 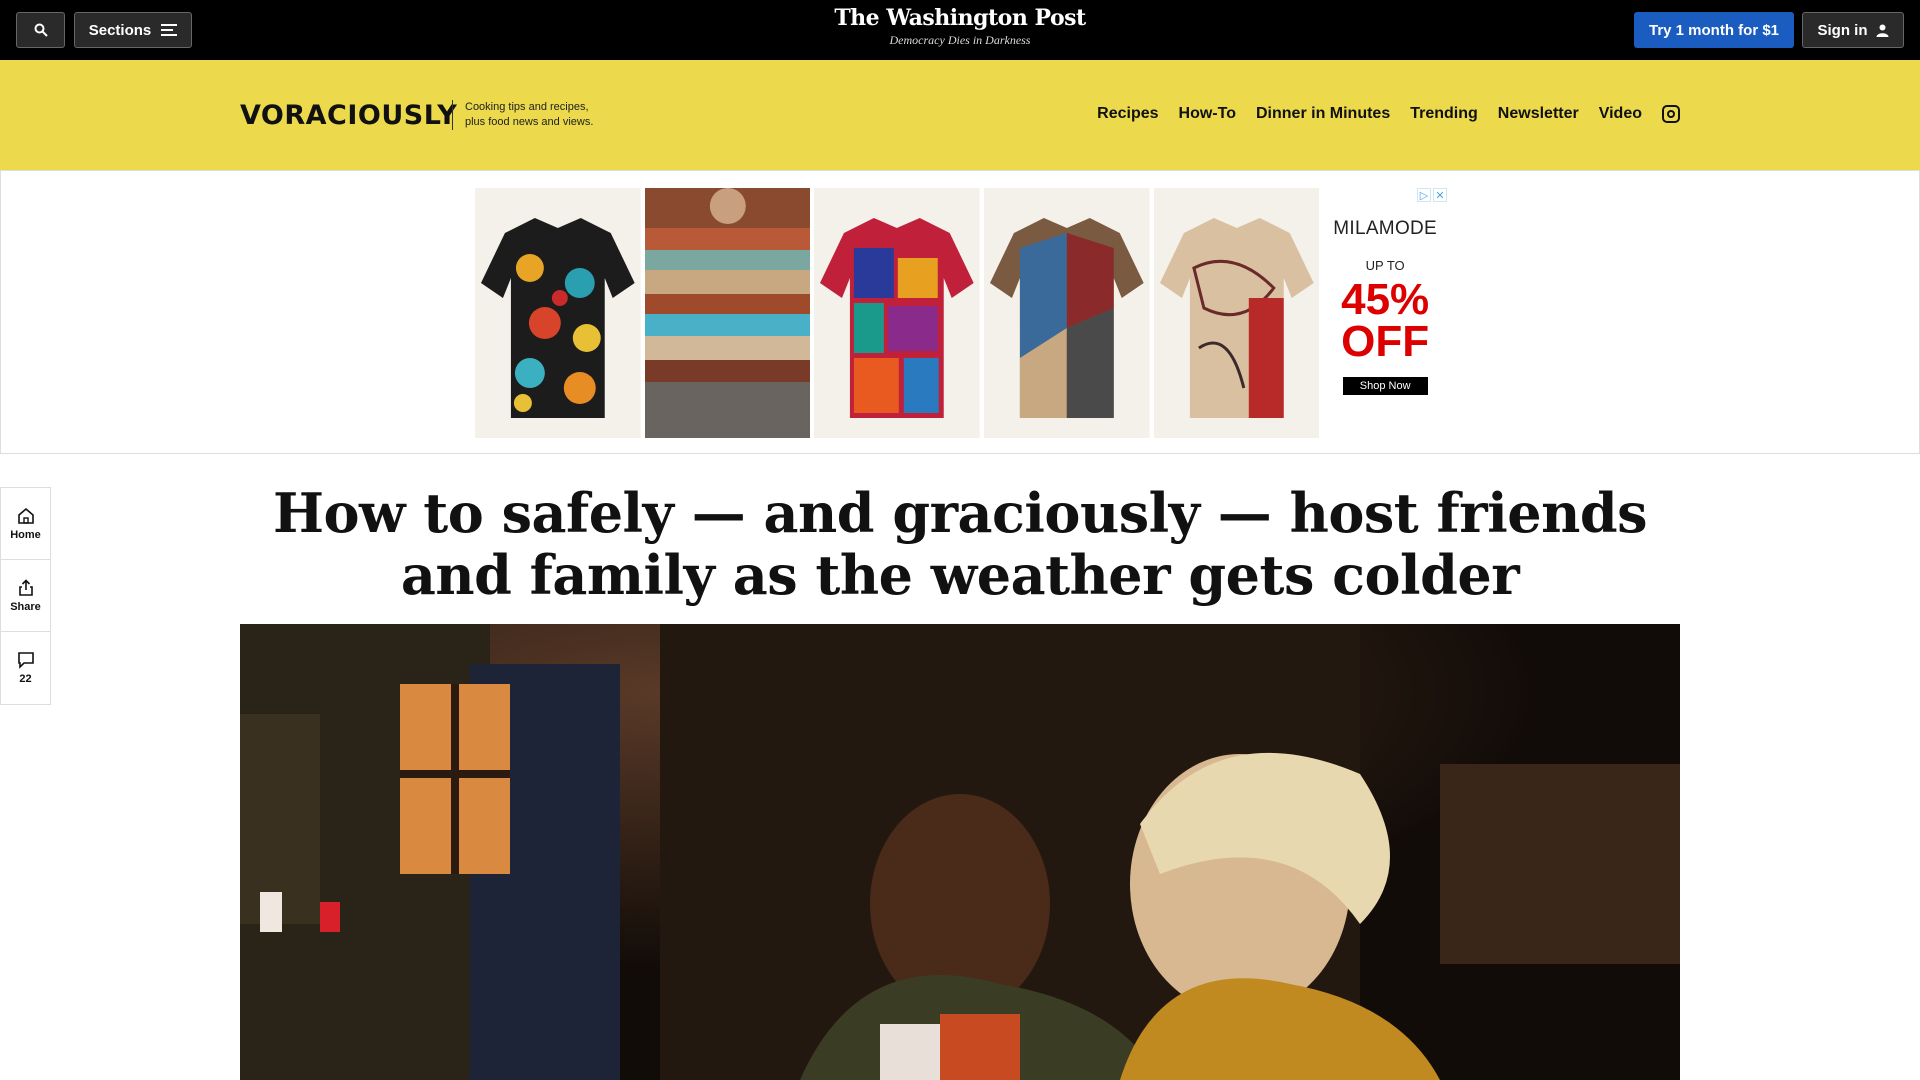 What do you see at coordinates (25, 534) in the screenshot?
I see `rail-home-label: Home` at bounding box center [25, 534].